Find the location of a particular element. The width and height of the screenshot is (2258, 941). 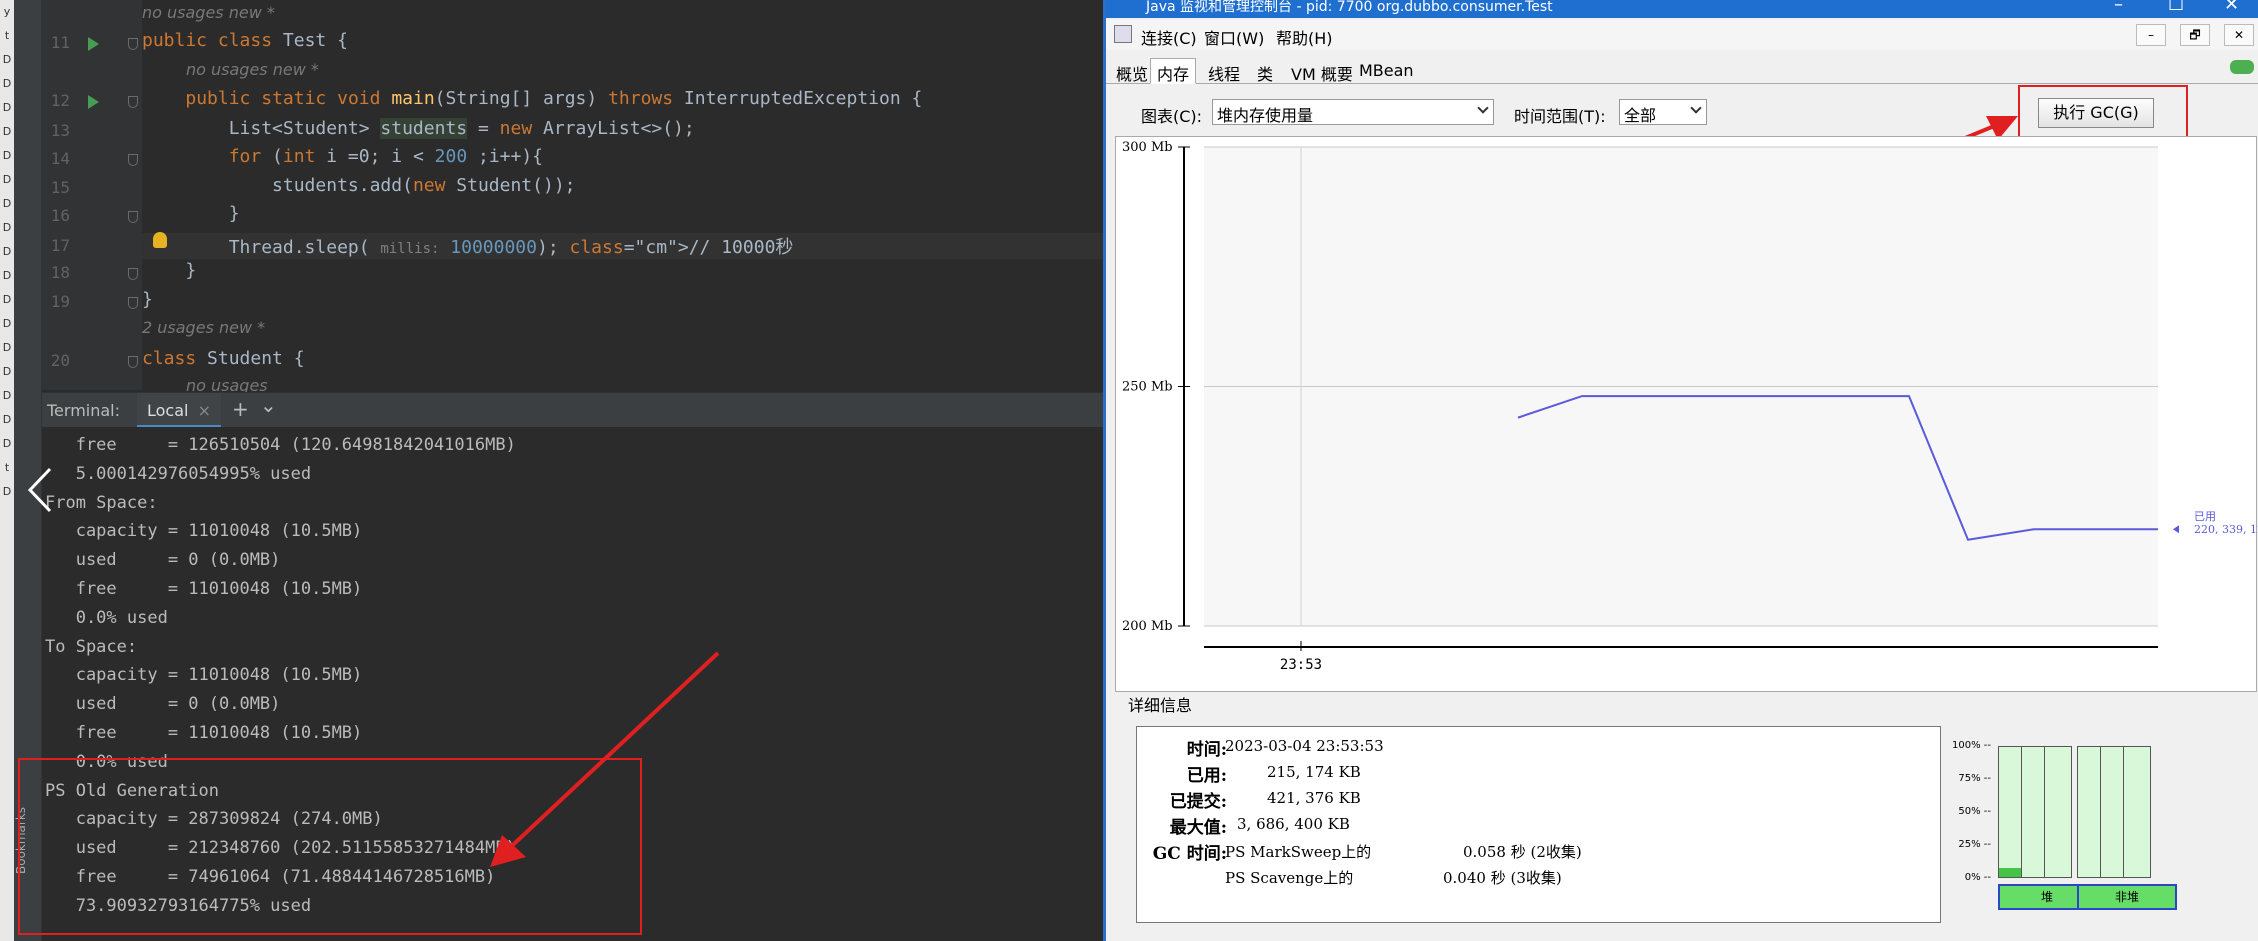

pool-tick-label: 0% -- is located at coordinates (1977, 877).